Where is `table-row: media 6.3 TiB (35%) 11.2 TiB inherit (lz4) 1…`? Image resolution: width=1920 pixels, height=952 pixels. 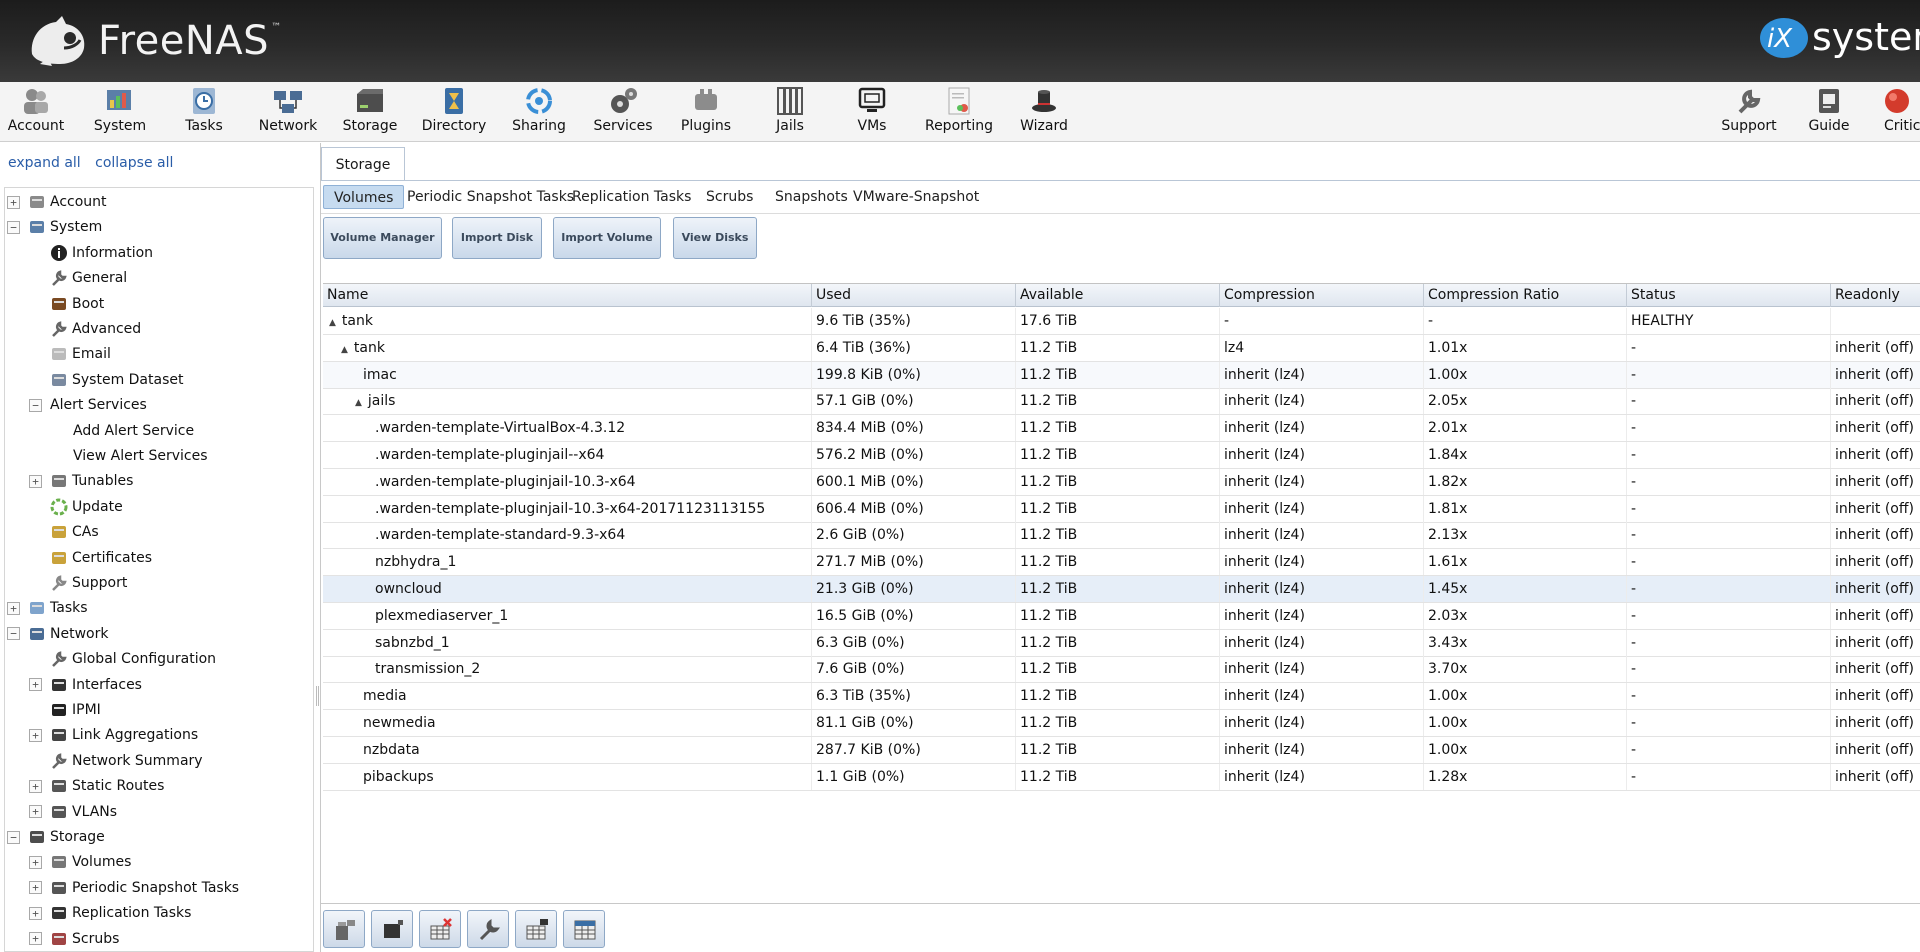
table-row: media 6.3 TiB (35%) 11.2 TiB inherit (lz4) 1… is located at coordinates (1121, 697).